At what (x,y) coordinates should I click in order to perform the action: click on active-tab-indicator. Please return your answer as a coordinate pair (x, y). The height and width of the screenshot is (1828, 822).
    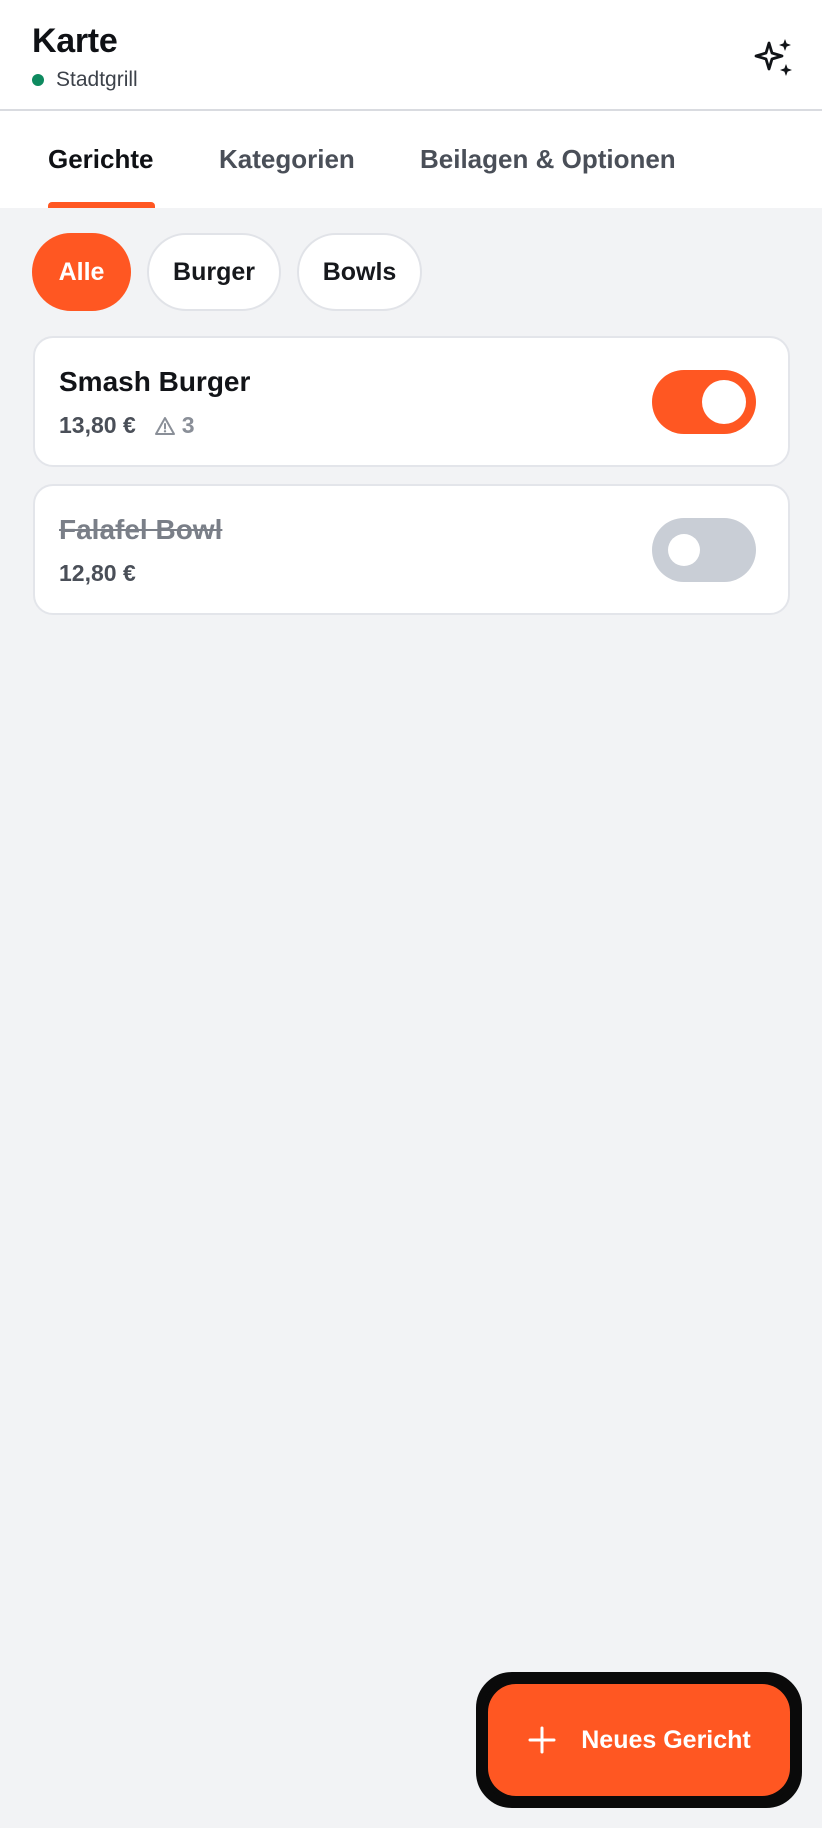
    Looking at the image, I should click on (101, 205).